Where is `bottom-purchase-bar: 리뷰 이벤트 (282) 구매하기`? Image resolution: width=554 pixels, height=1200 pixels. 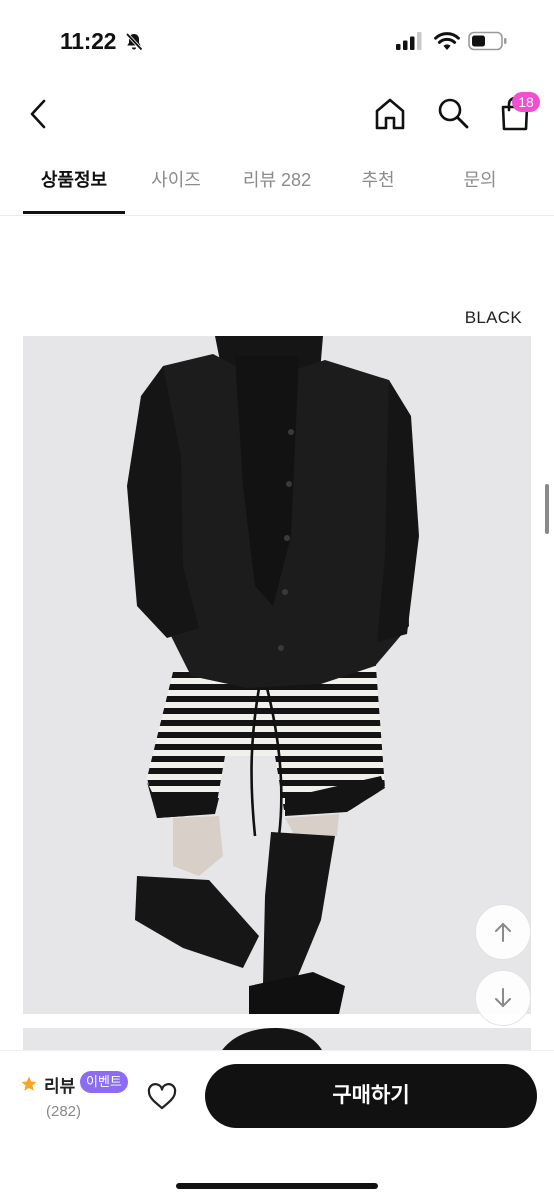
bottom-purchase-bar: 리뷰 이벤트 (282) 구매하기 is located at coordinates (277, 1125).